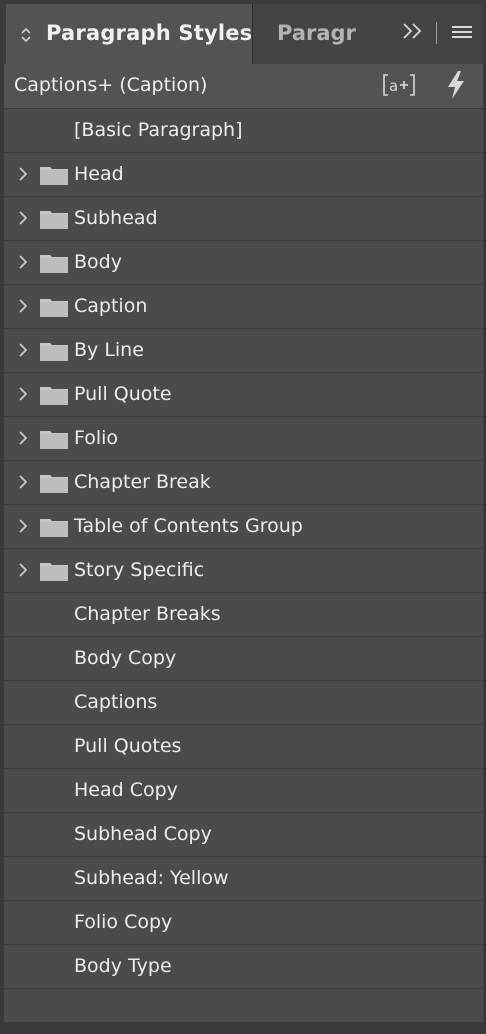 The width and height of the screenshot is (486, 1034). What do you see at coordinates (99, 174) in the screenshot?
I see `style-label: Head` at bounding box center [99, 174].